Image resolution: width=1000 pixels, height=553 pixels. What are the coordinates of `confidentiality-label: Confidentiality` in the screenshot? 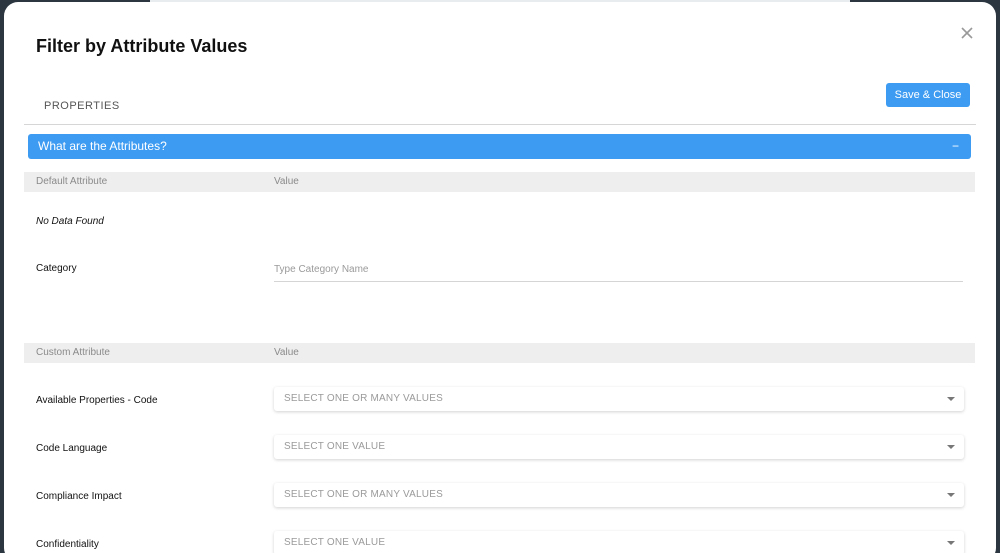 It's located at (67, 544).